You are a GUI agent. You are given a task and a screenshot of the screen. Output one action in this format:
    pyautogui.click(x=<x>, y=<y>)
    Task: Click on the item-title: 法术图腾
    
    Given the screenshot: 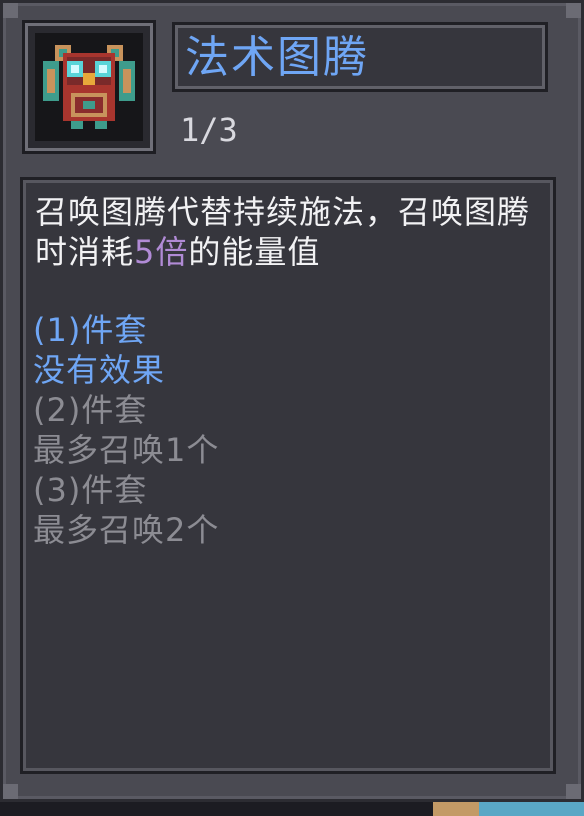 What is the action you would take?
    pyautogui.click(x=277, y=57)
    